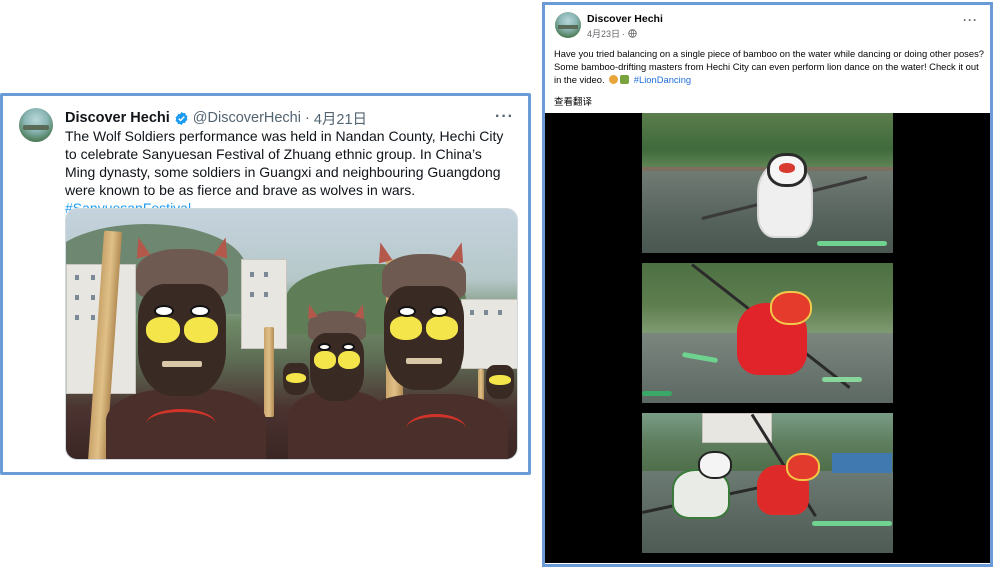 This screenshot has width=1000, height=574. I want to click on facebook-post-meta: 4月23日 ·, so click(612, 33).